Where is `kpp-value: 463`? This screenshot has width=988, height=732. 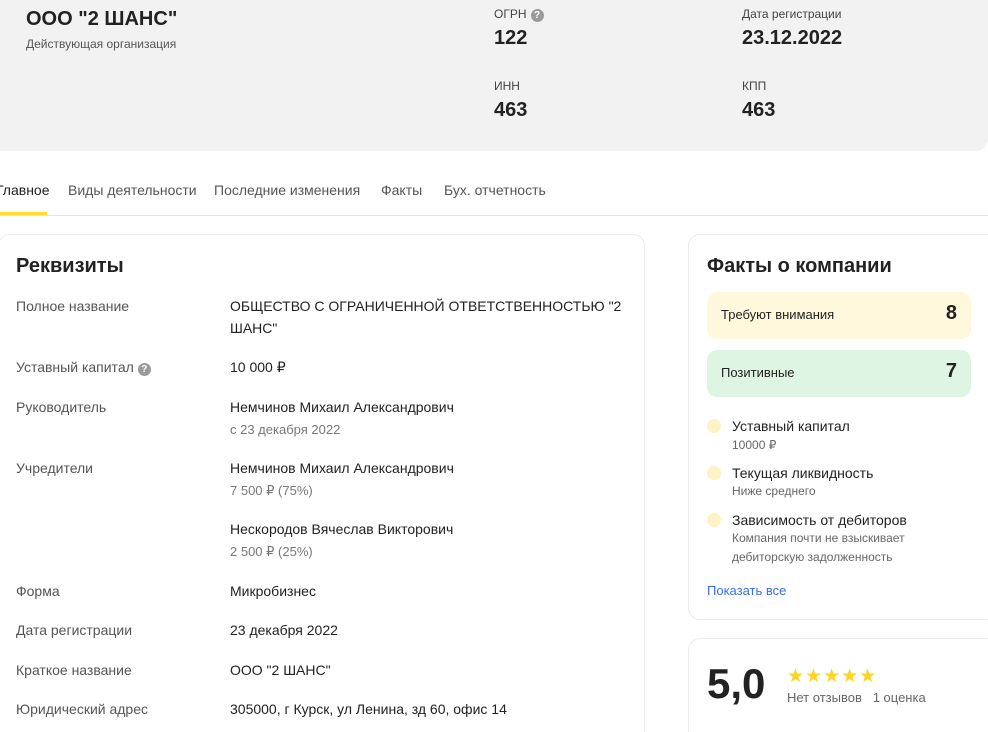
kpp-value: 463 is located at coordinates (759, 110).